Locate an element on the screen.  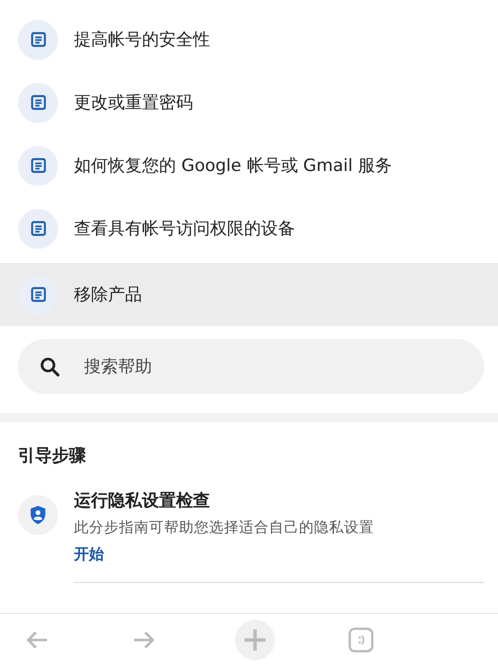
step-title: 运行隐私设置检查 is located at coordinates (142, 501).